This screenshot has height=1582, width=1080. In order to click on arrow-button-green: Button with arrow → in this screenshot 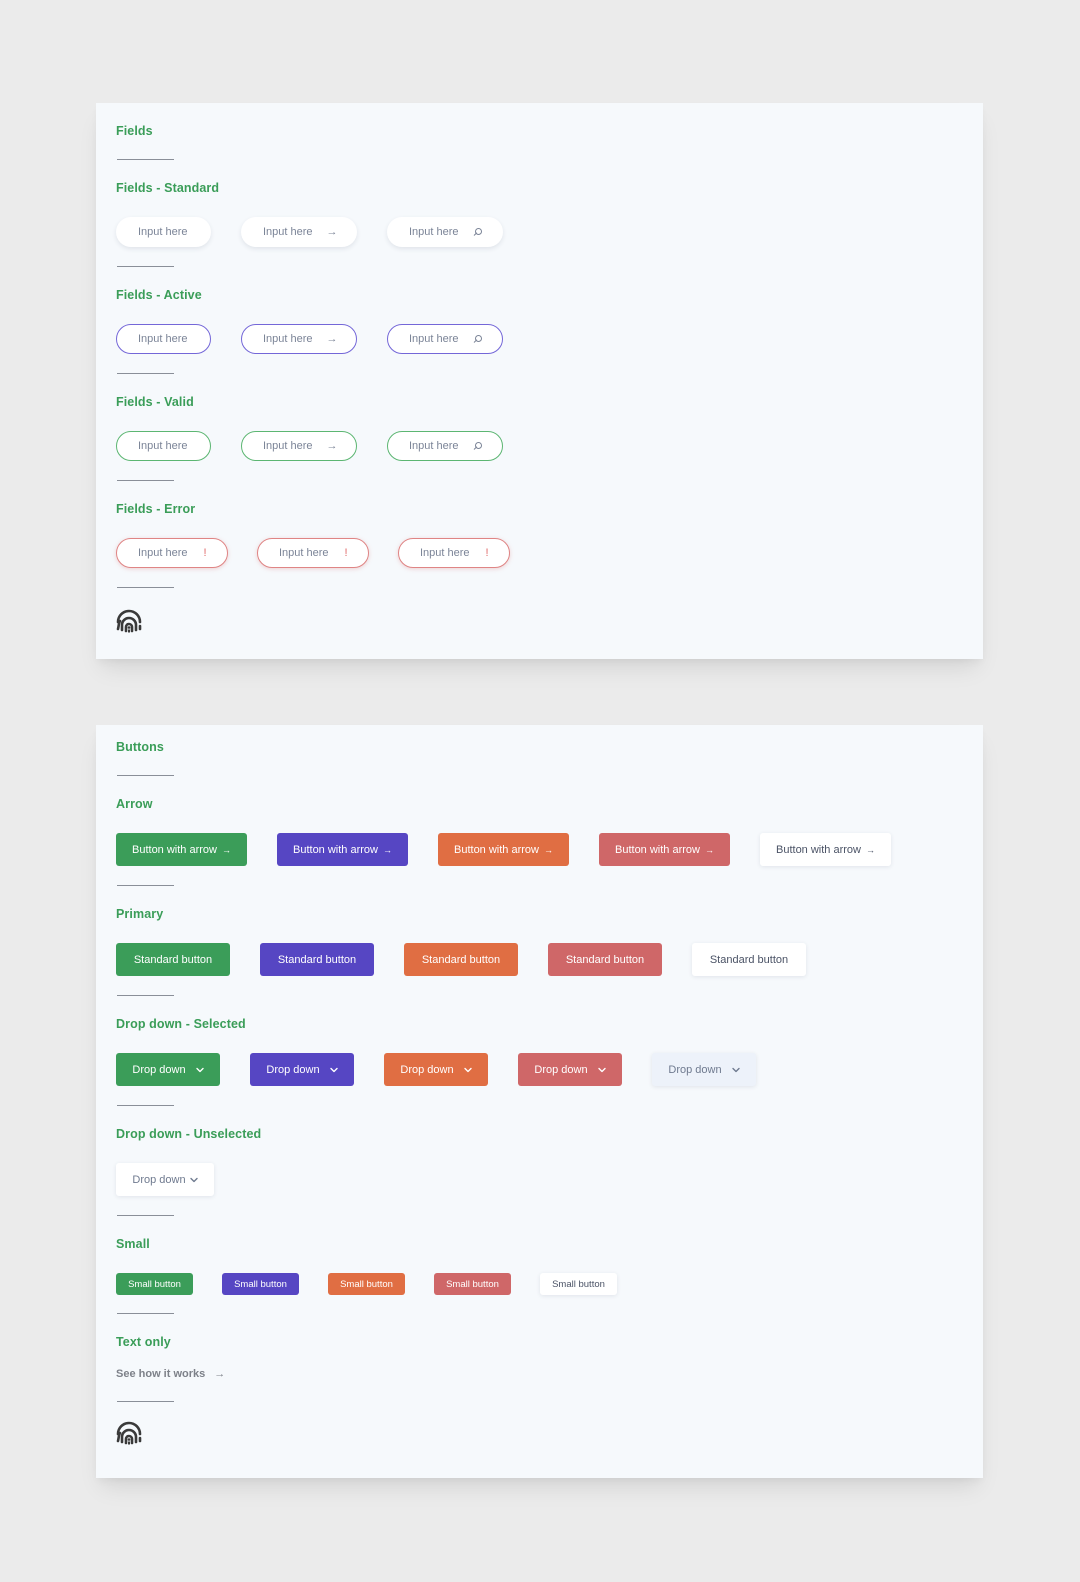, I will do `click(181, 849)`.